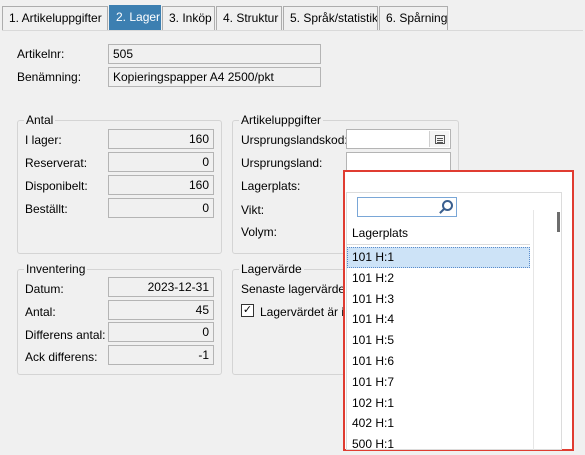 This screenshot has width=585, height=455. I want to click on dropdown-item: 101 H:5, so click(438, 340).